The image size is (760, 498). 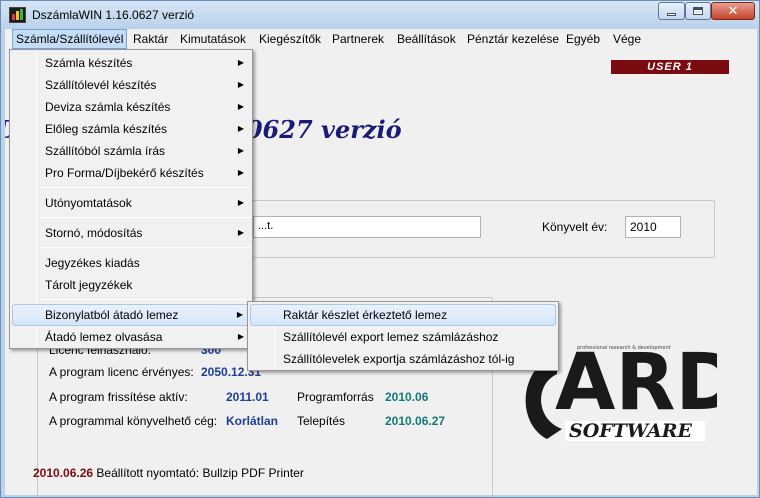 I want to click on menu-item-utonyomtatasok: Utónyomtatások ▶, so click(x=131, y=203).